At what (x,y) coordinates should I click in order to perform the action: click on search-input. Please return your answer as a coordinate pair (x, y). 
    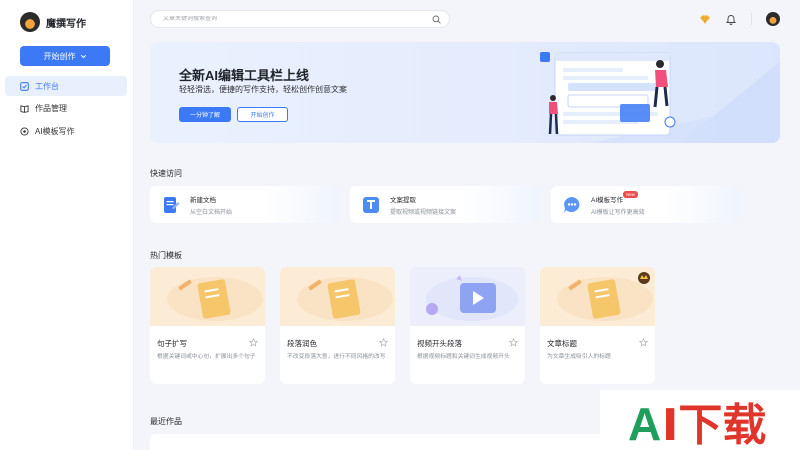
    Looking at the image, I should click on (297, 19).